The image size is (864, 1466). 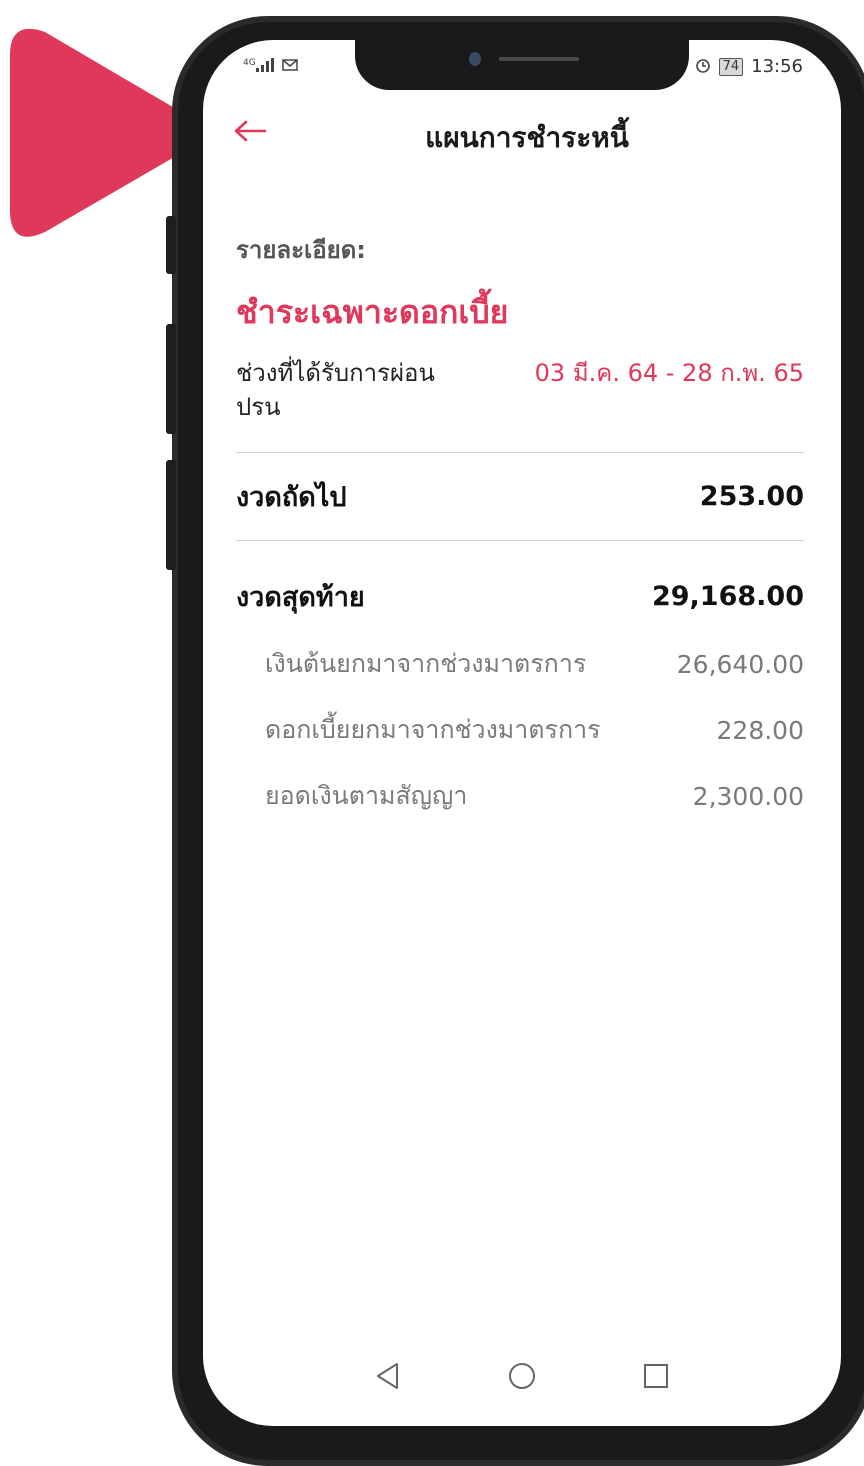 I want to click on nav-recents-button, so click(x=656, y=1376).